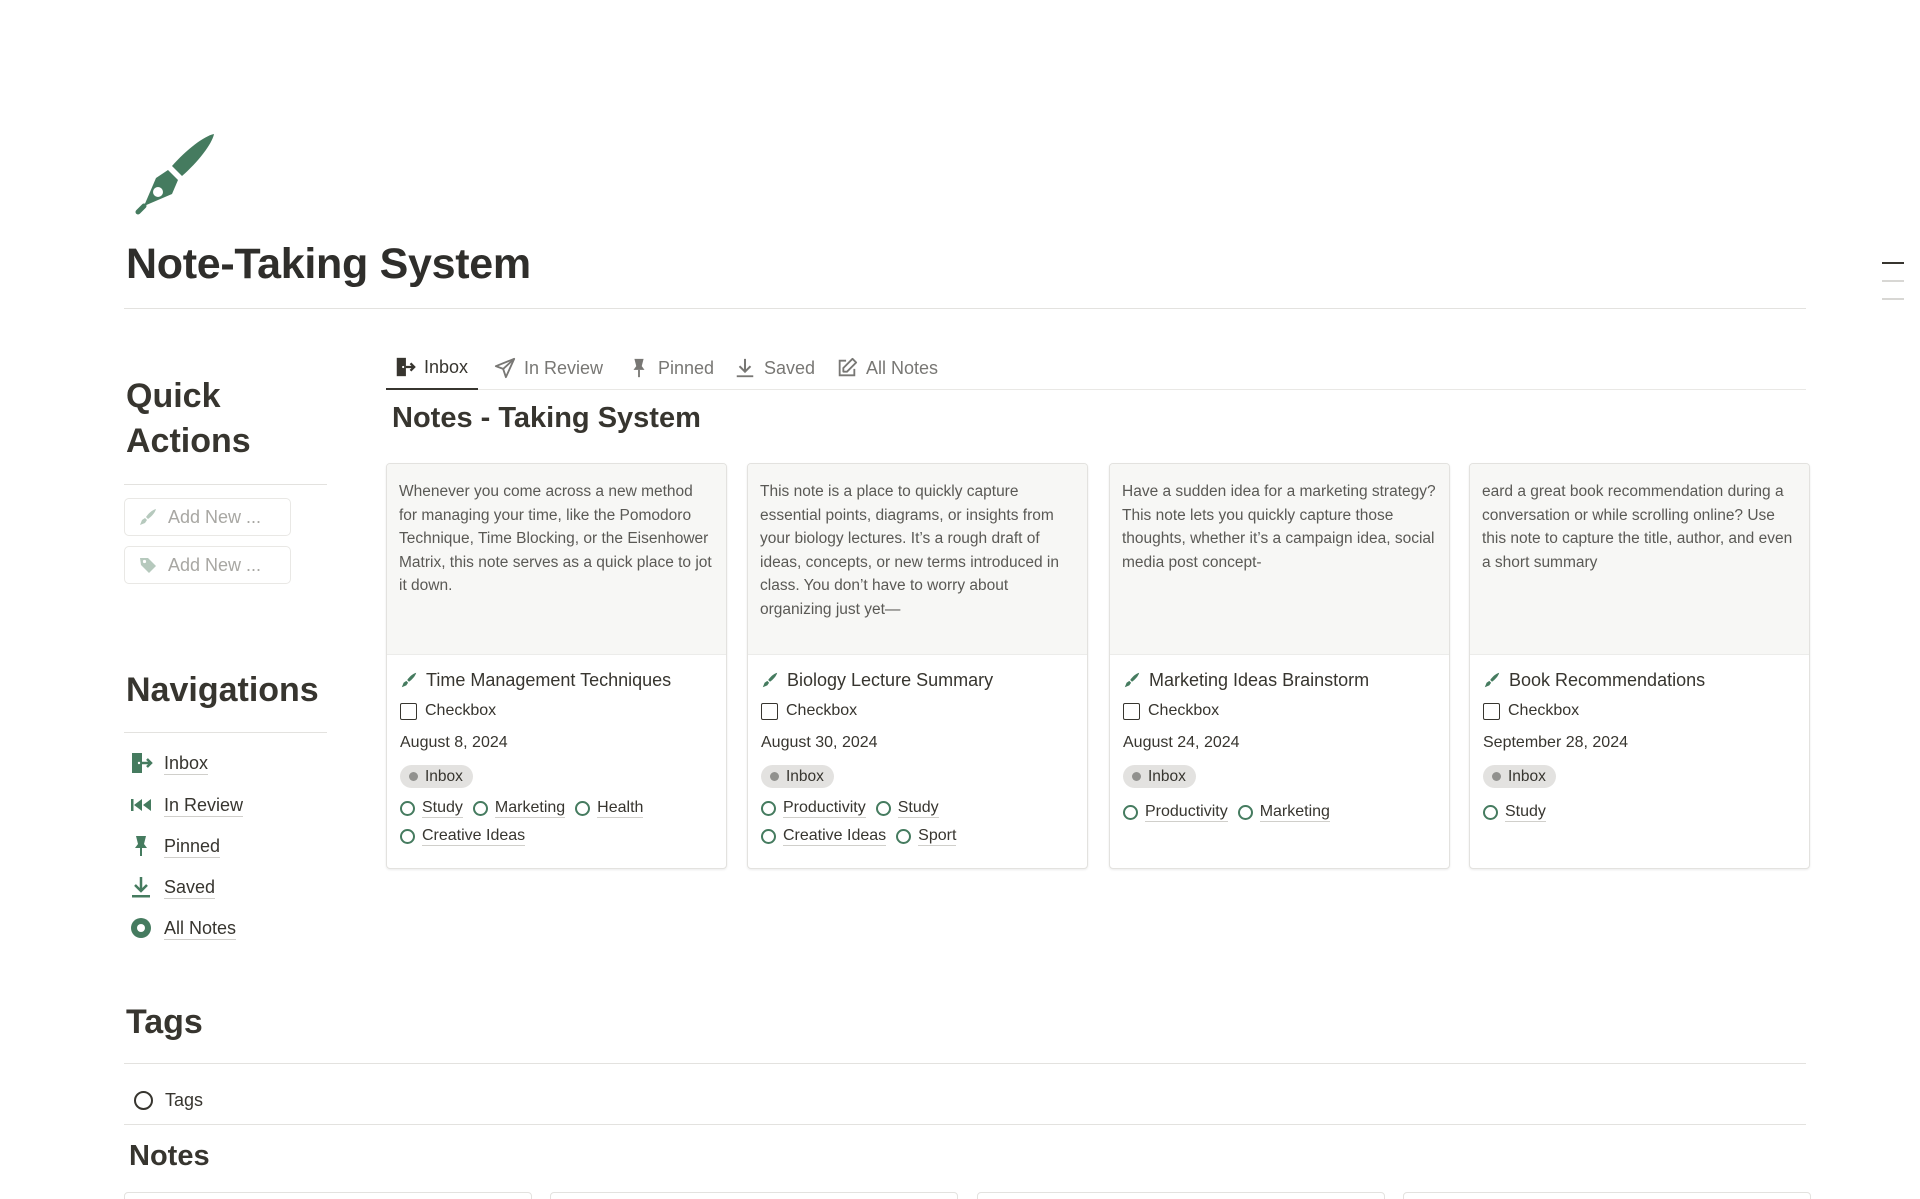 The image size is (1920, 1199). What do you see at coordinates (1555, 742) in the screenshot?
I see `card-date: September 28, 2024` at bounding box center [1555, 742].